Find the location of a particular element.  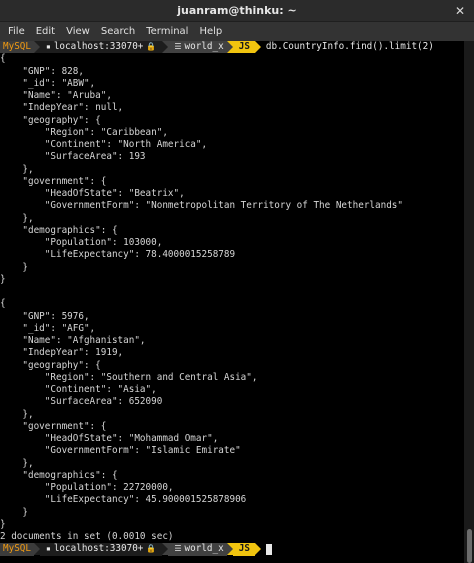

output-line: "SurfaceArea": 193 is located at coordinates (73, 157).